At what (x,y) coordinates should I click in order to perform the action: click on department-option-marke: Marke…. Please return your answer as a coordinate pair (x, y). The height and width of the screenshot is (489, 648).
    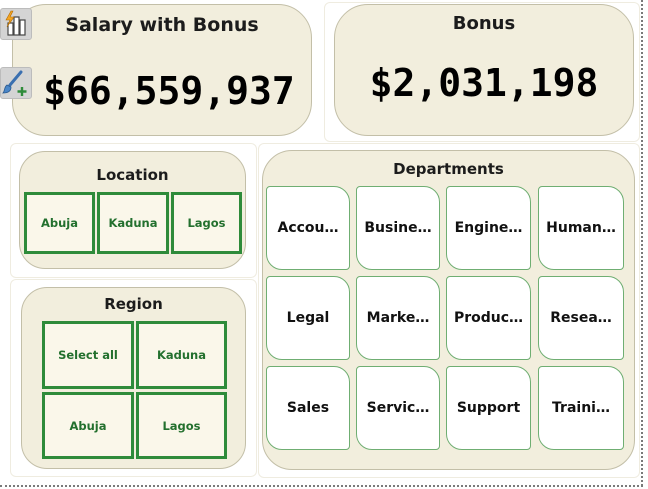
    Looking at the image, I should click on (398, 318).